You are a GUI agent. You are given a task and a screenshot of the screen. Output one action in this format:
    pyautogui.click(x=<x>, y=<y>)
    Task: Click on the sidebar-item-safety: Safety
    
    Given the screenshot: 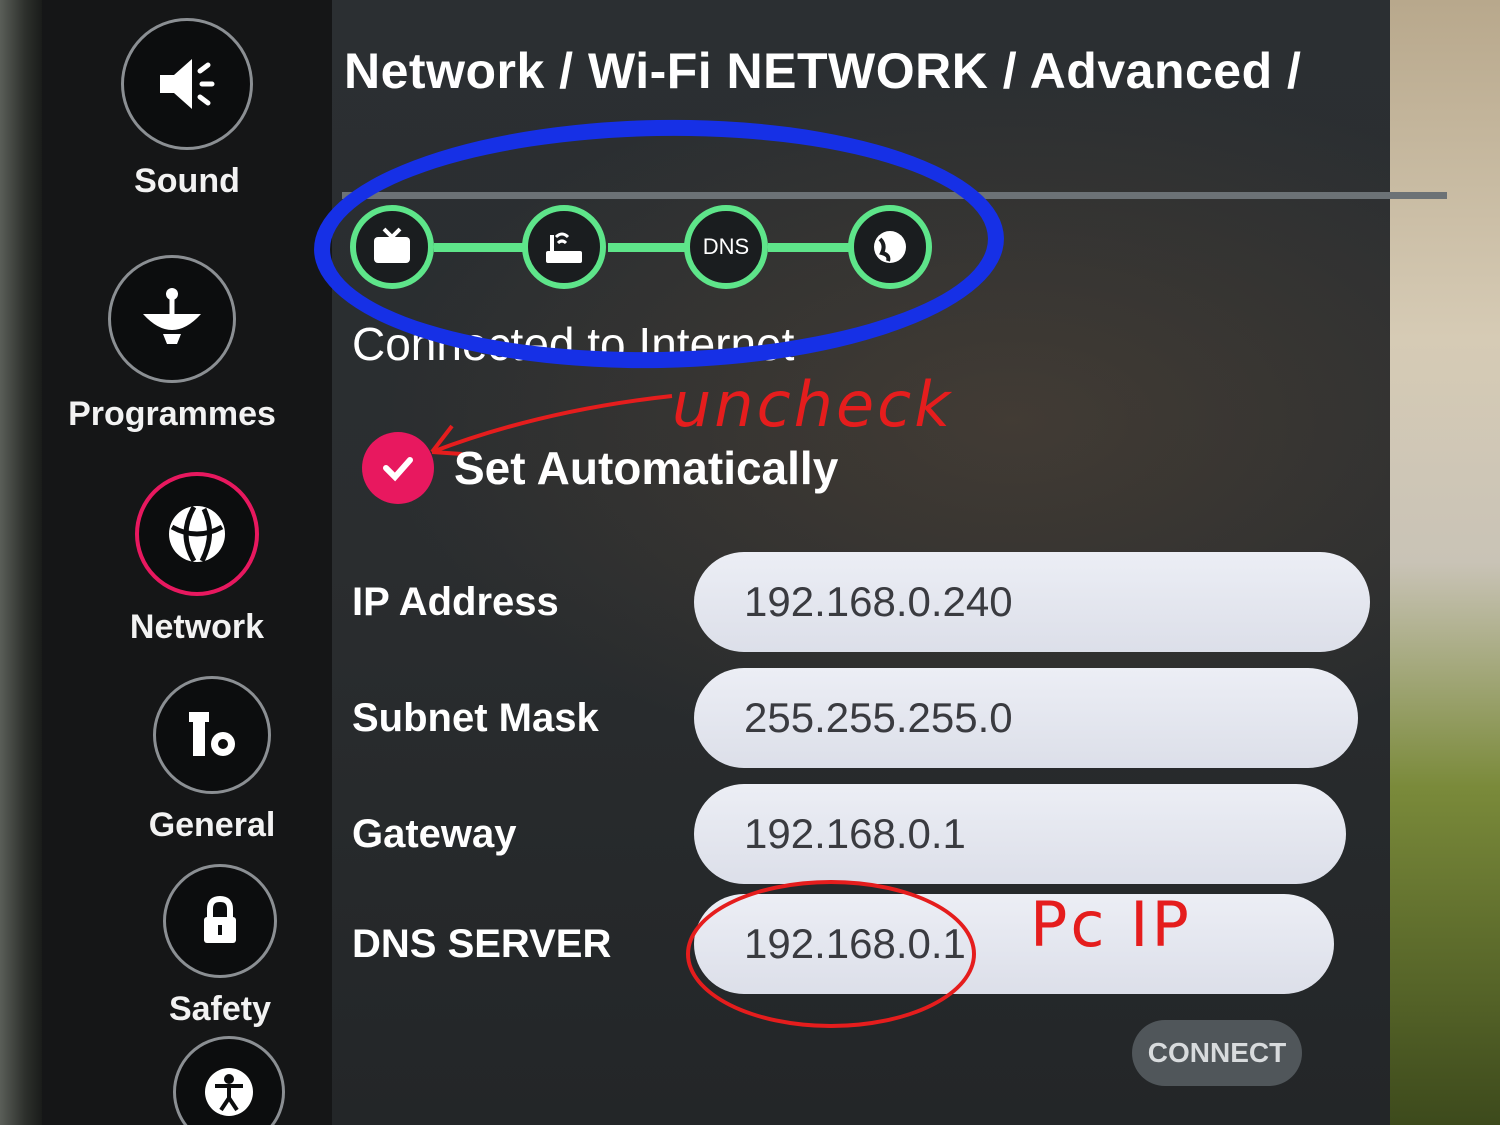 What is the action you would take?
    pyautogui.click(x=220, y=946)
    